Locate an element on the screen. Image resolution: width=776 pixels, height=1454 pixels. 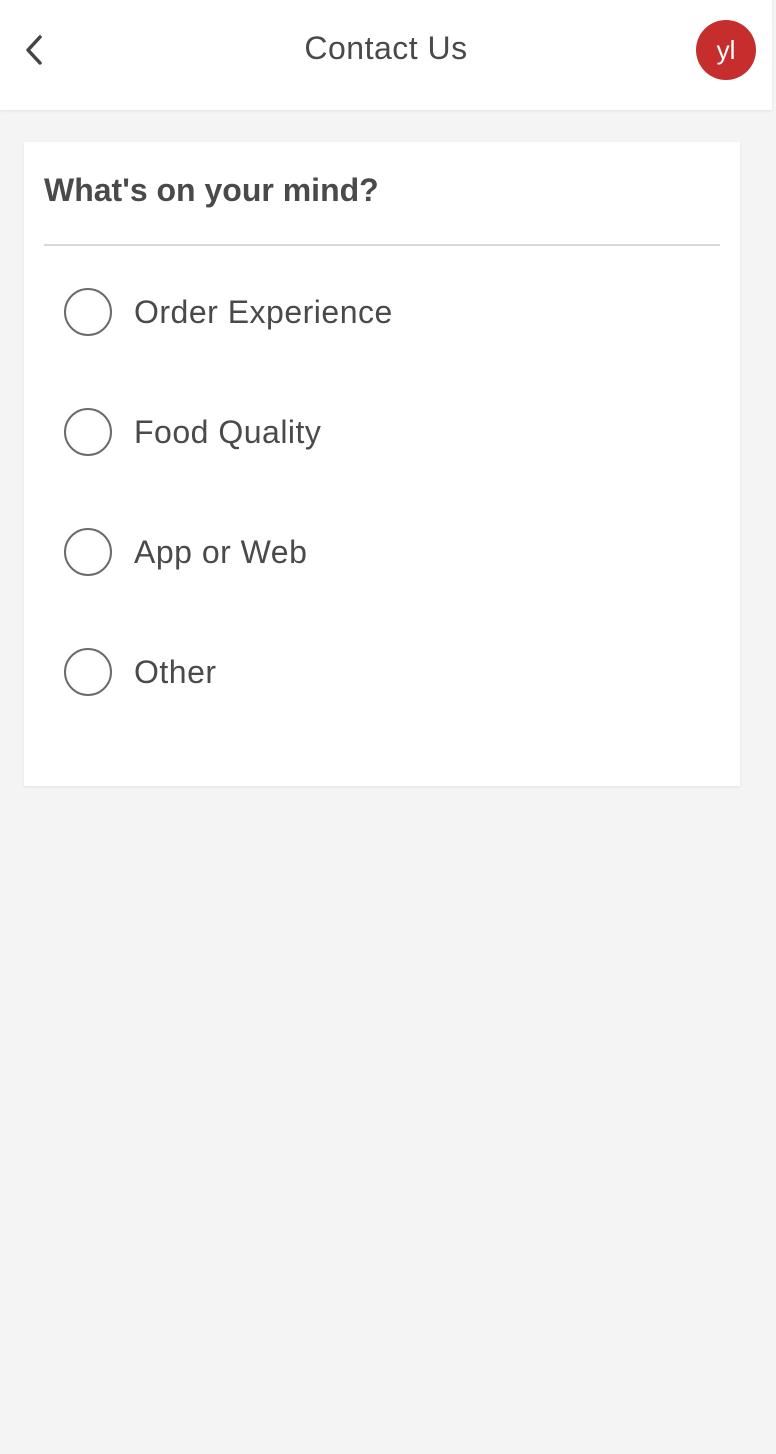
option-food-quality: Food Quality is located at coordinates (382, 432).